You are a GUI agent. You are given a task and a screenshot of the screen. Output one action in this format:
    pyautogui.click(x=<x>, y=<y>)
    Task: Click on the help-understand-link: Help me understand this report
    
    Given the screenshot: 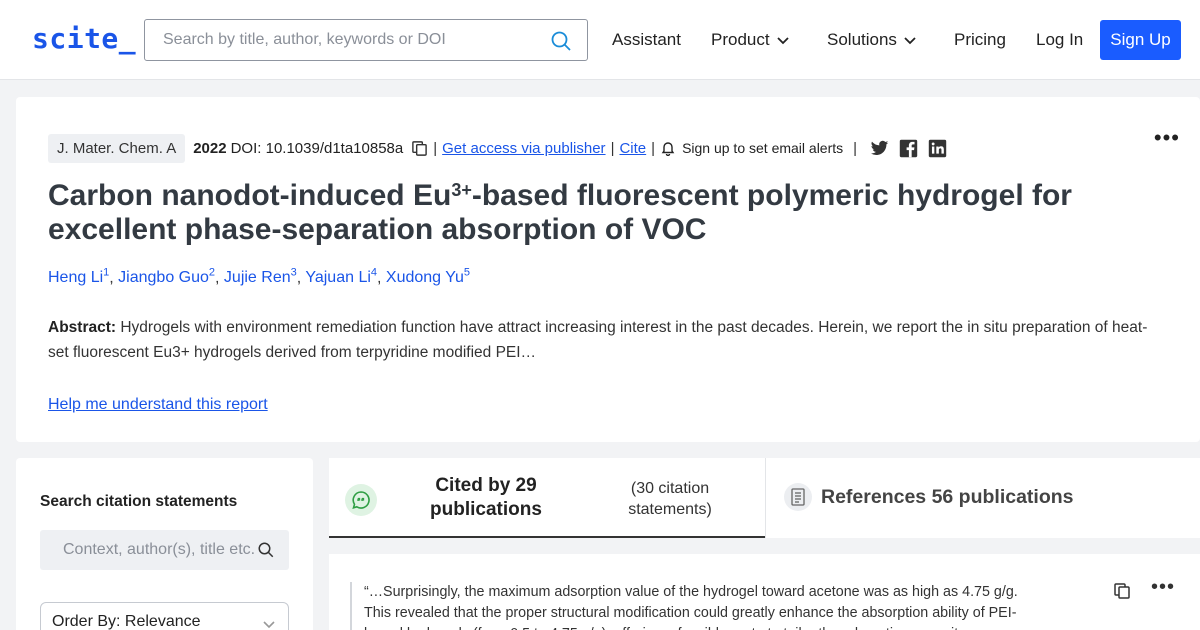 What is the action you would take?
    pyautogui.click(x=158, y=405)
    